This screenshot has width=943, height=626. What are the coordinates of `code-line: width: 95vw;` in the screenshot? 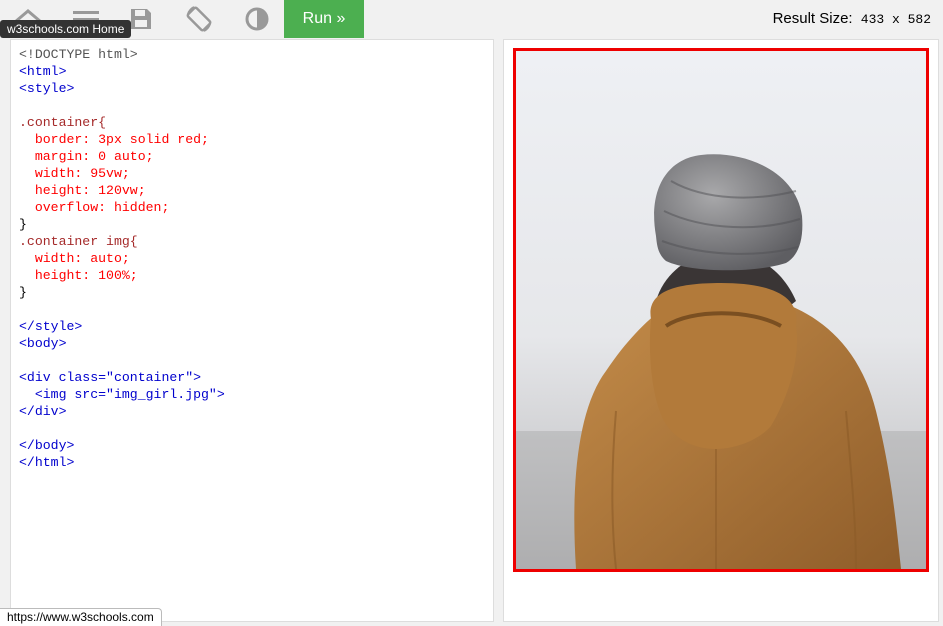 It's located at (74, 173).